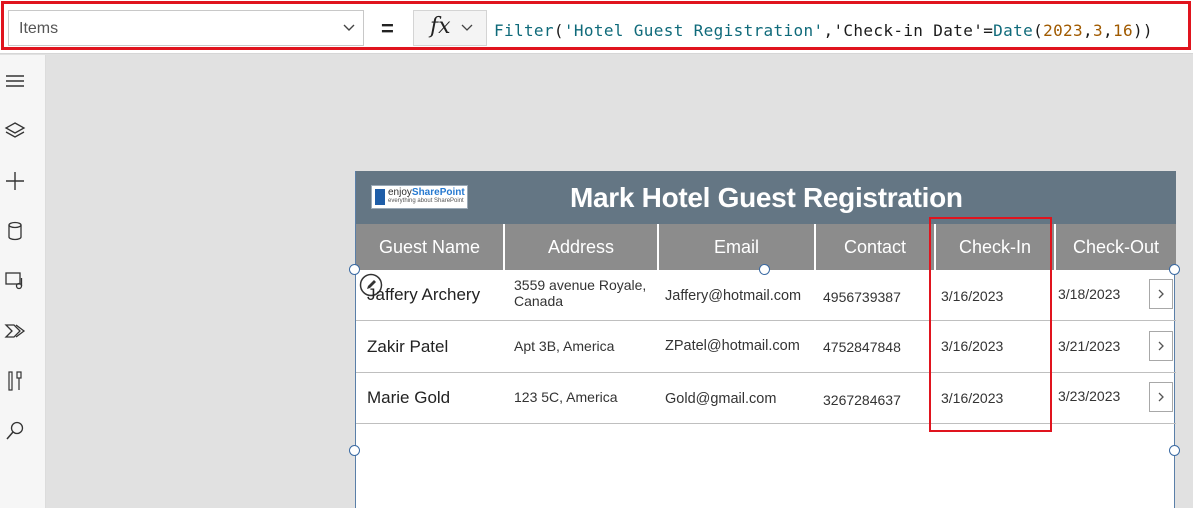 The width and height of the screenshot is (1193, 508). I want to click on guest-name: Jaffery Archery, so click(424, 294).